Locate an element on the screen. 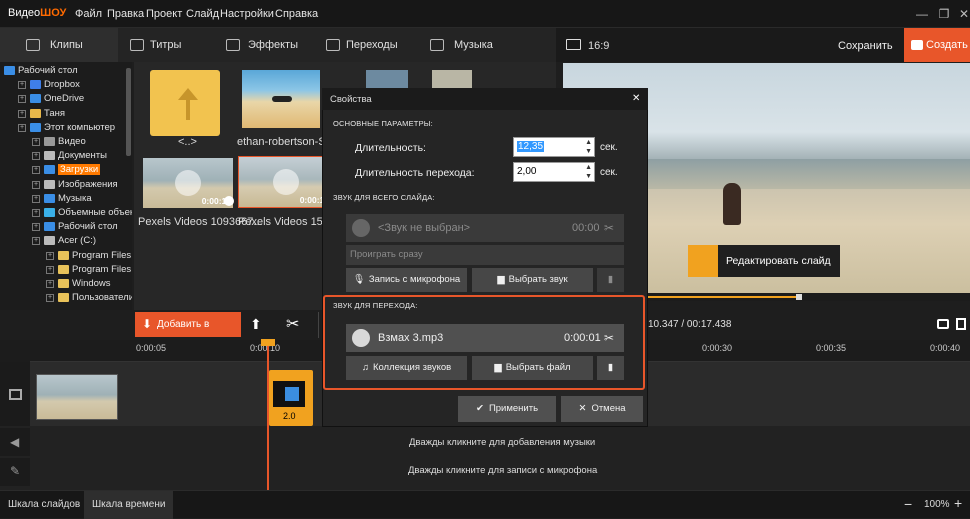 This screenshot has width=970, height=519. tree-item: + Windows is located at coordinates (78, 284).